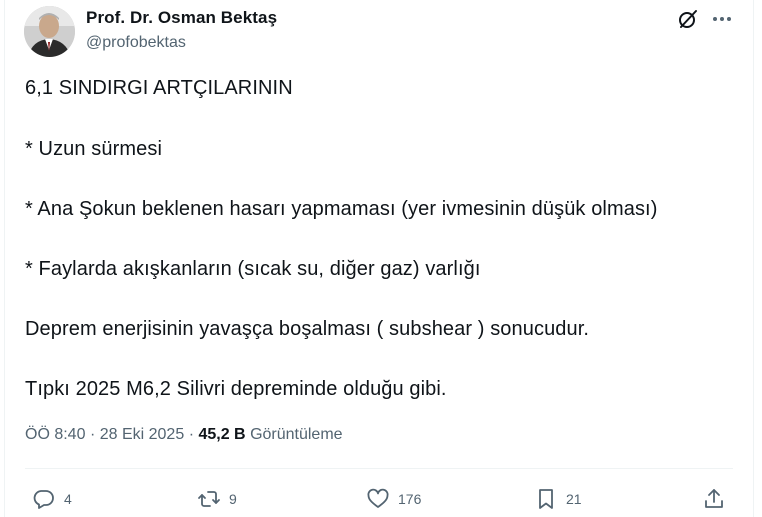 The width and height of the screenshot is (762, 517). Describe the element at coordinates (55, 434) in the screenshot. I see `tweet-time: ÖÖ 8:40` at that location.